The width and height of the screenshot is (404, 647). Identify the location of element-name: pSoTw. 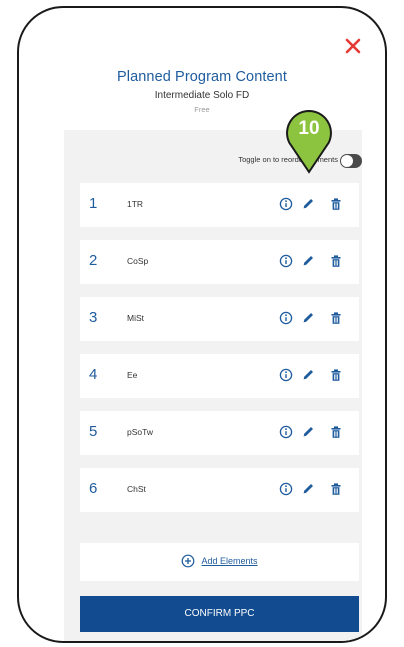
(140, 432).